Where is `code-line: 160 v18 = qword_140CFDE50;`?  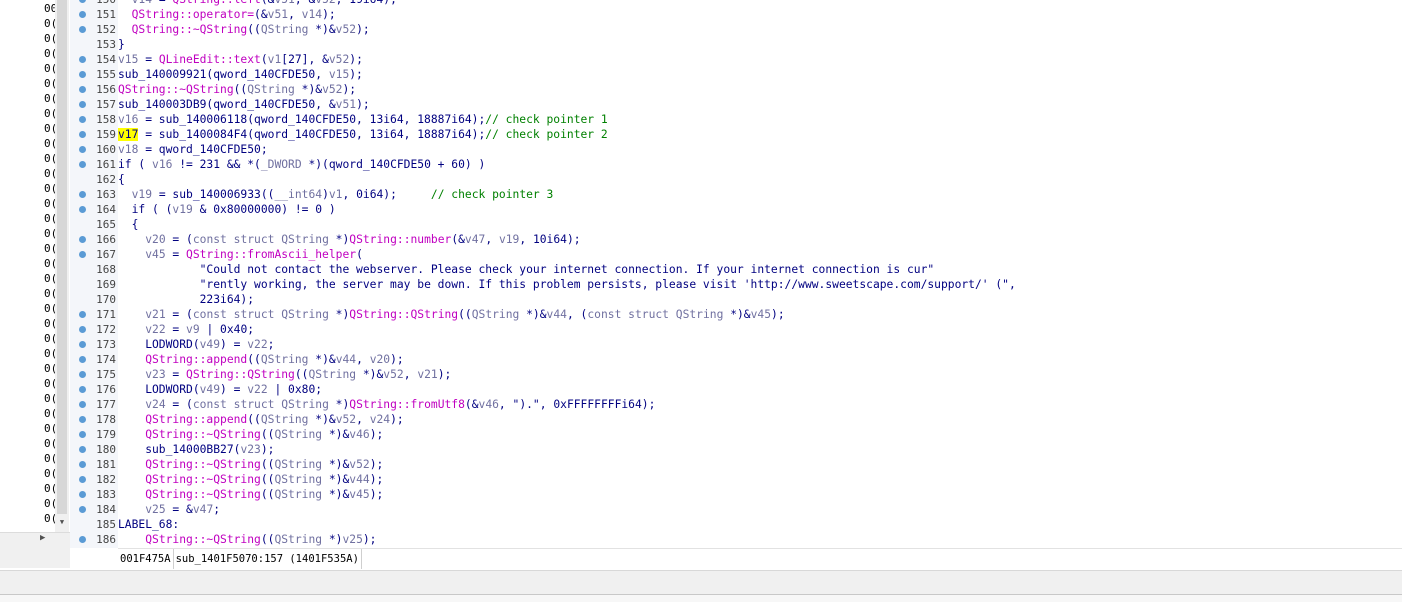
code-line: 160 v18 = qword_140CFDE50; is located at coordinates (736, 149).